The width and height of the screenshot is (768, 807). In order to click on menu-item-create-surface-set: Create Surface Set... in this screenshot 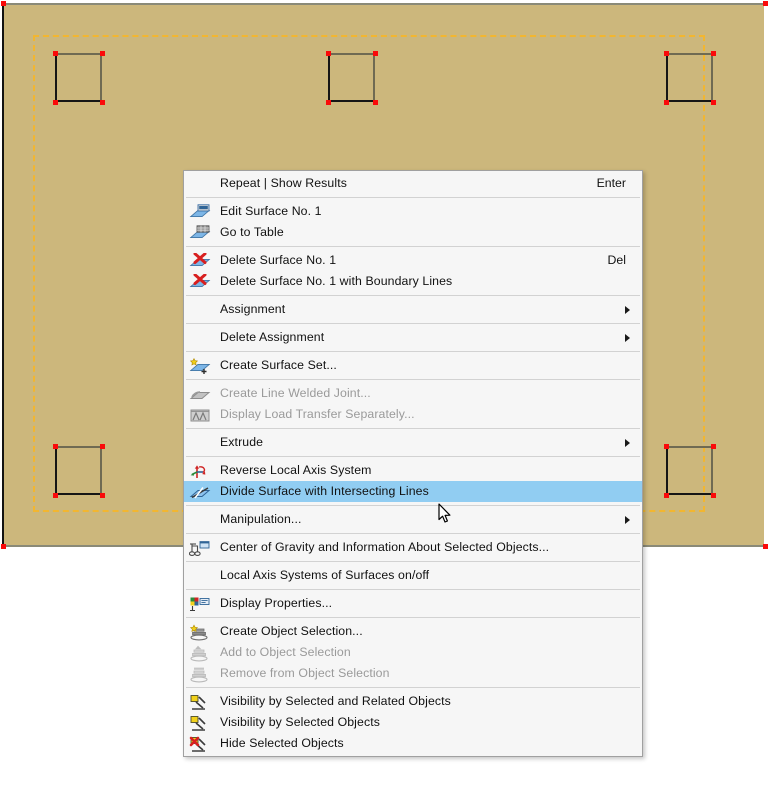, I will do `click(413, 365)`.